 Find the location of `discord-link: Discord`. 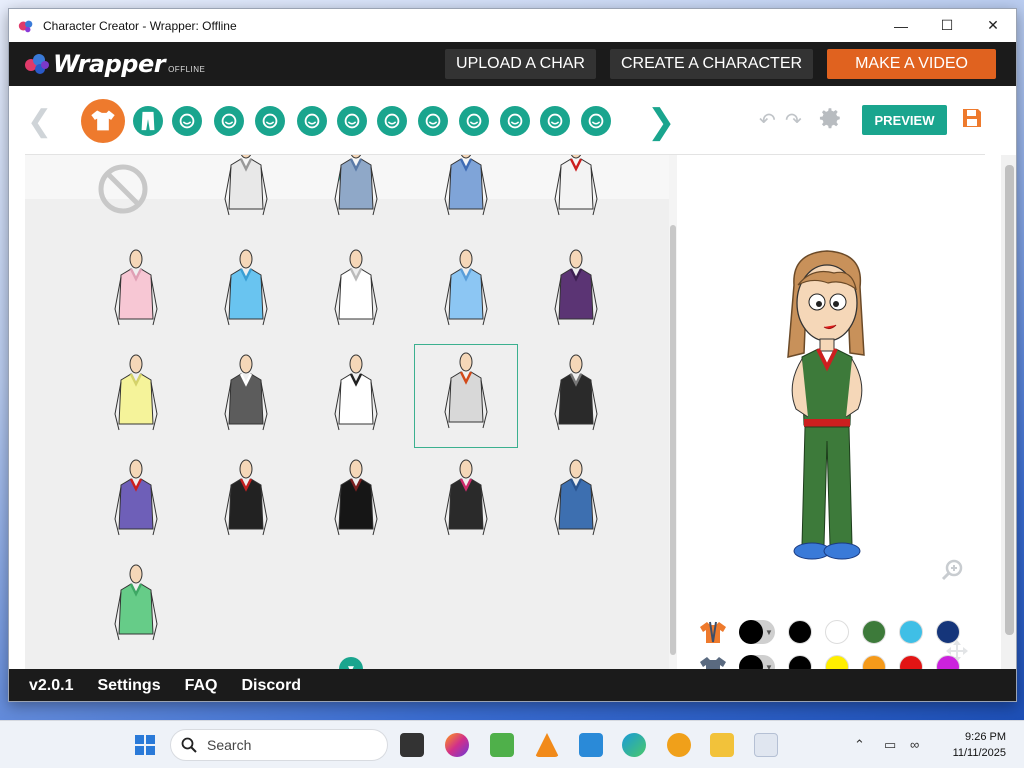

discord-link: Discord is located at coordinates (272, 686).